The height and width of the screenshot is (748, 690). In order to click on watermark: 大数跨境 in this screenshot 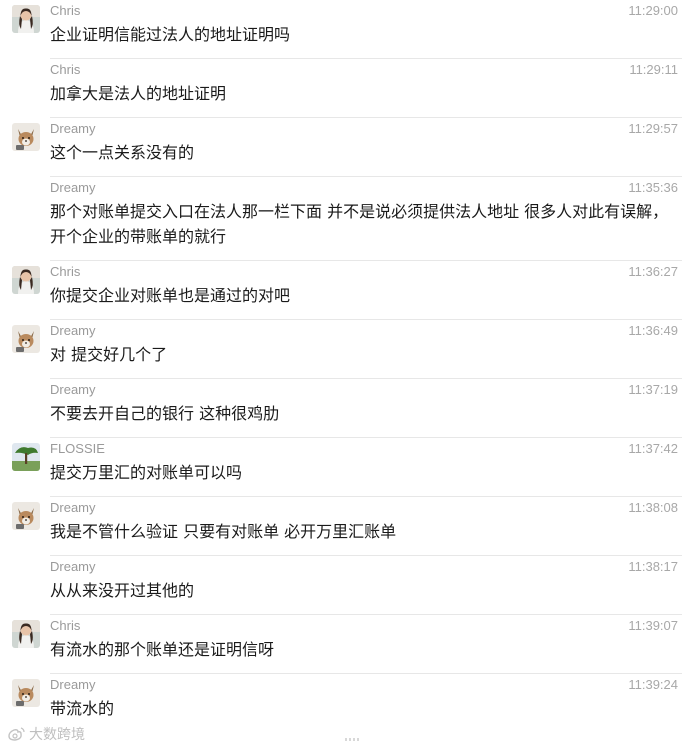, I will do `click(45, 734)`.